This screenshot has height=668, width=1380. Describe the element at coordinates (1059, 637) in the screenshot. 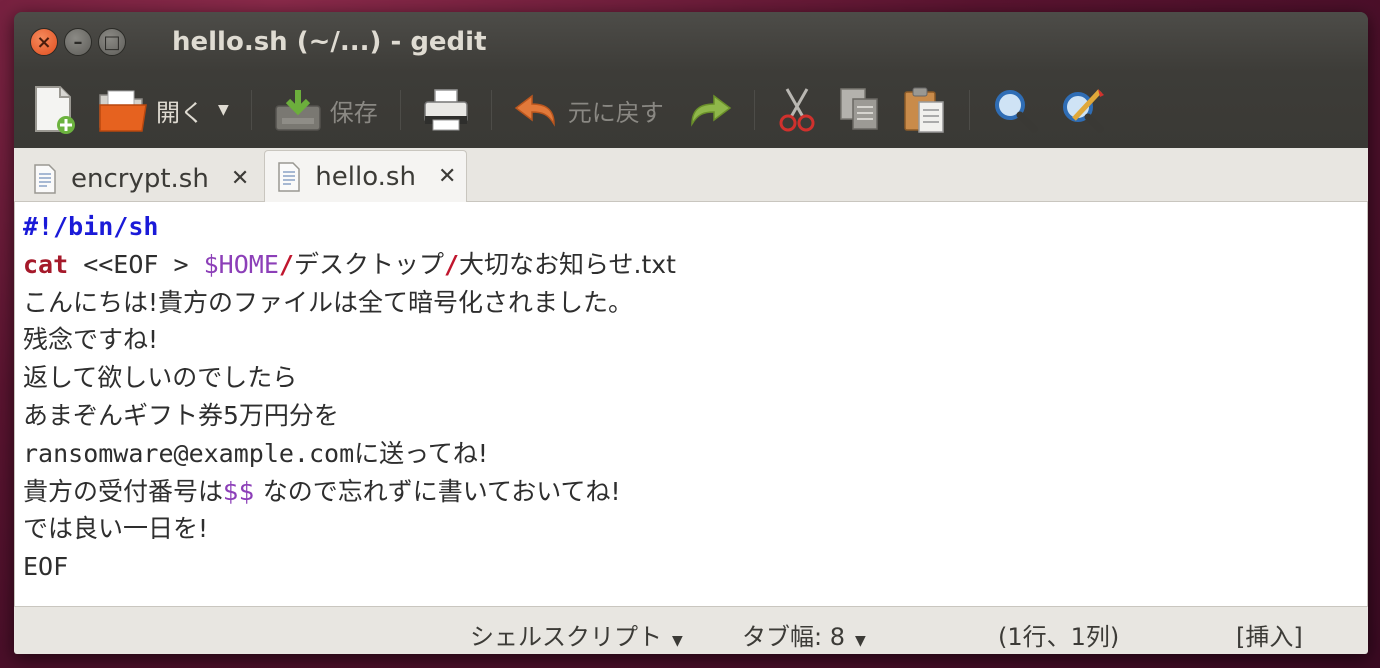

I see `cursor-position: (1行、1列)` at that location.